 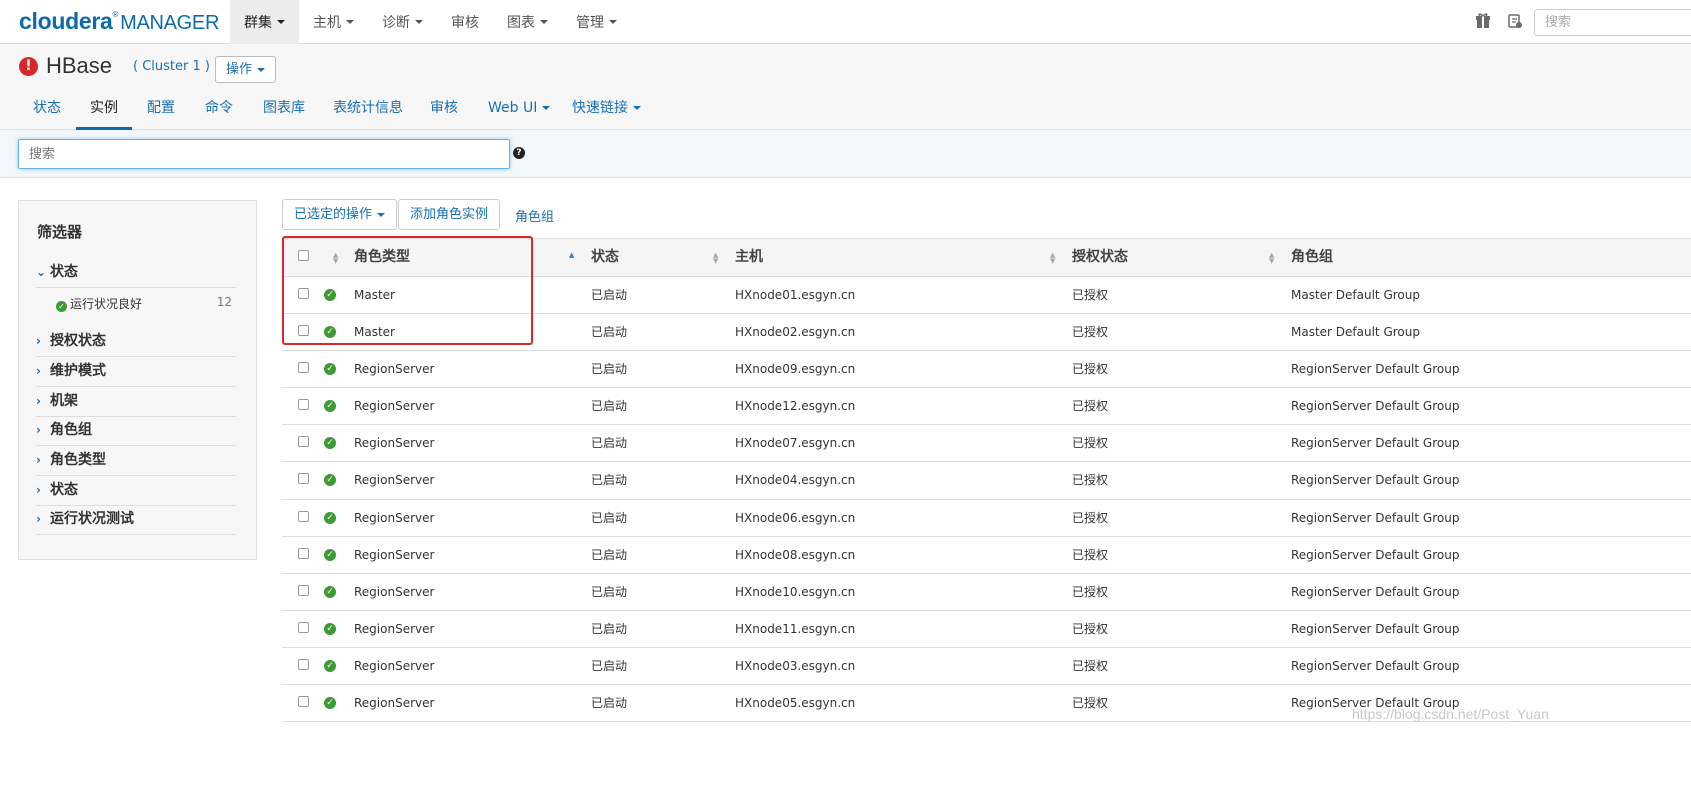 I want to click on filter-group-maintenance-mode: › 维护模式, so click(x=136, y=372).